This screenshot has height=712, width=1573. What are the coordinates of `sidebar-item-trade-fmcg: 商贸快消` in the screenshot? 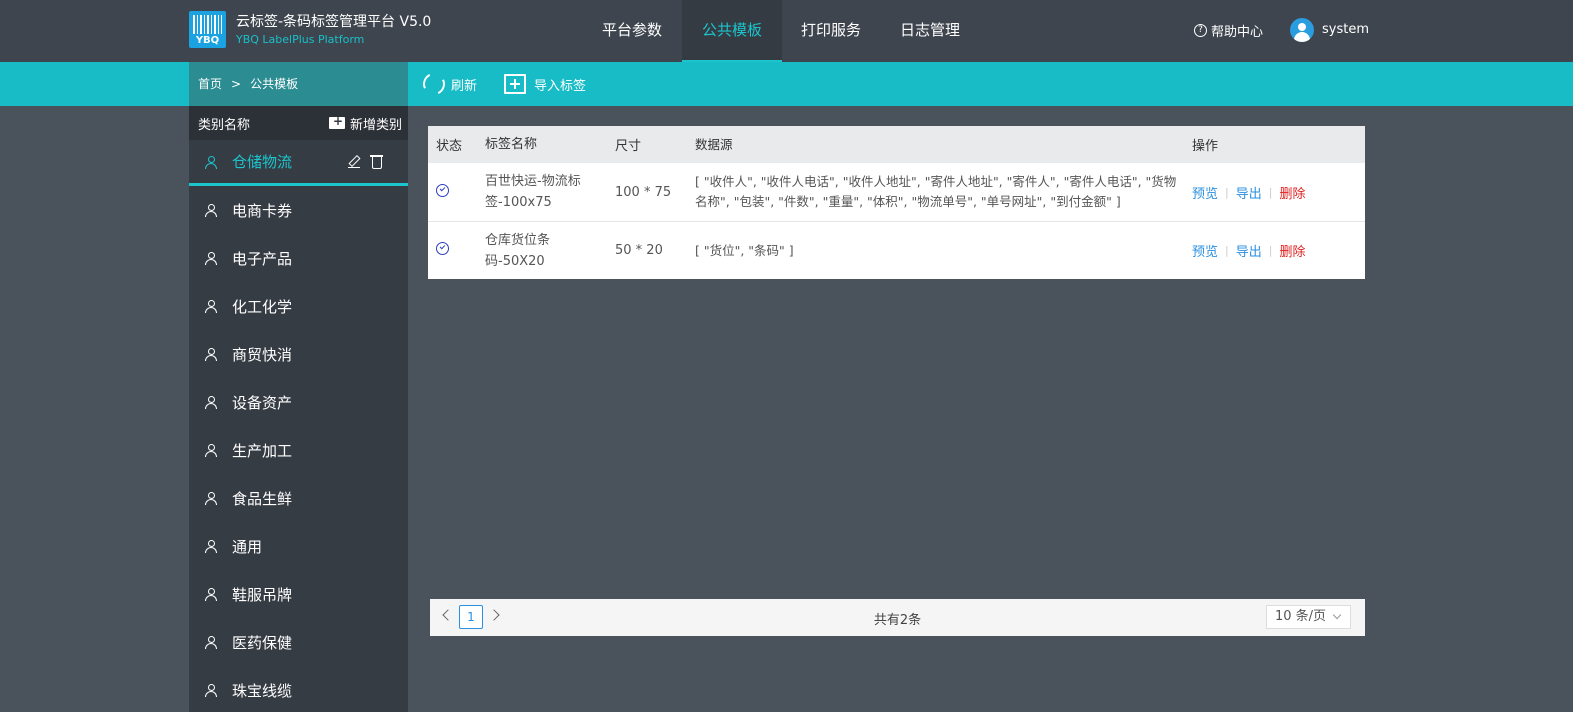 It's located at (298, 354).